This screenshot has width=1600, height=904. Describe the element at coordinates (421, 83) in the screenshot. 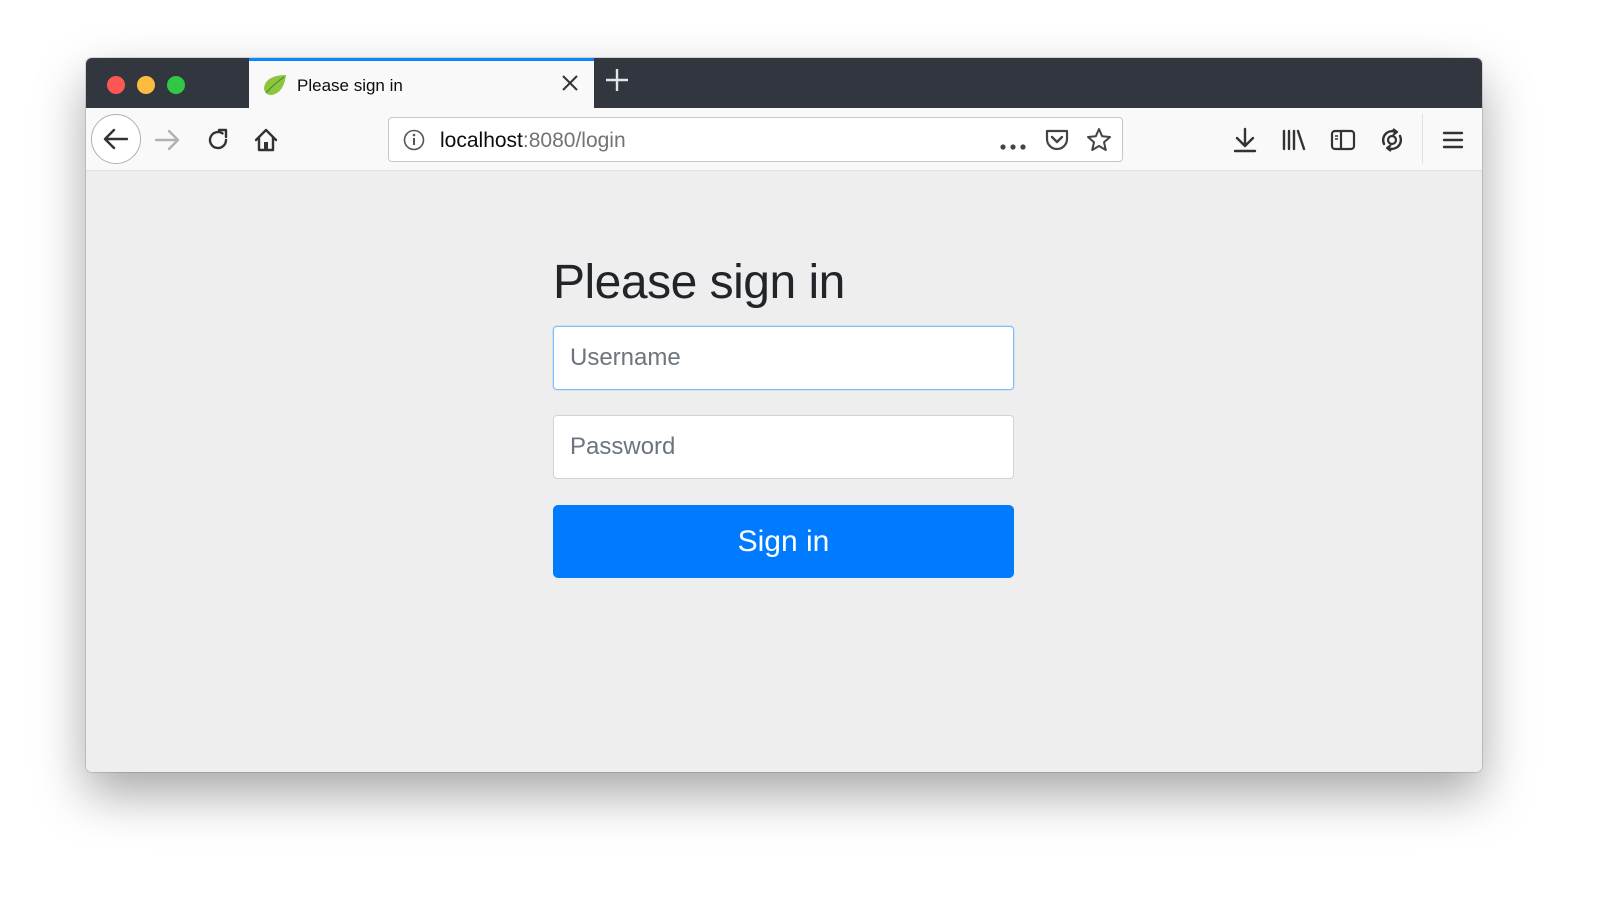

I see `tab-please-sign-in: Please sign in` at that location.